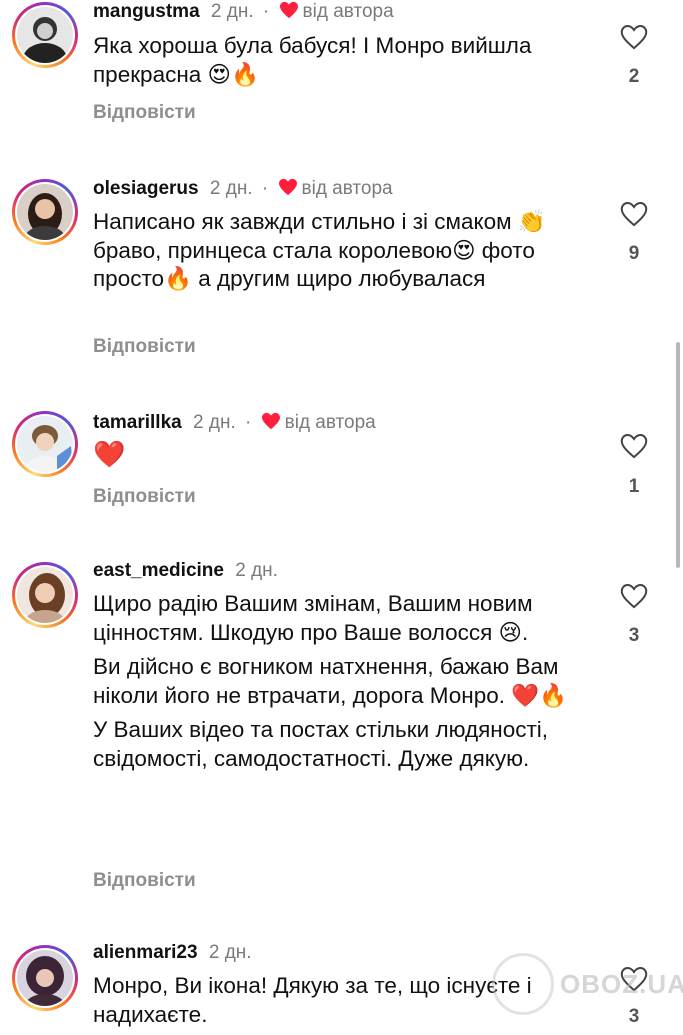 This screenshot has width=683, height=1035. Describe the element at coordinates (158, 570) in the screenshot. I see `username: east_medicine` at that location.